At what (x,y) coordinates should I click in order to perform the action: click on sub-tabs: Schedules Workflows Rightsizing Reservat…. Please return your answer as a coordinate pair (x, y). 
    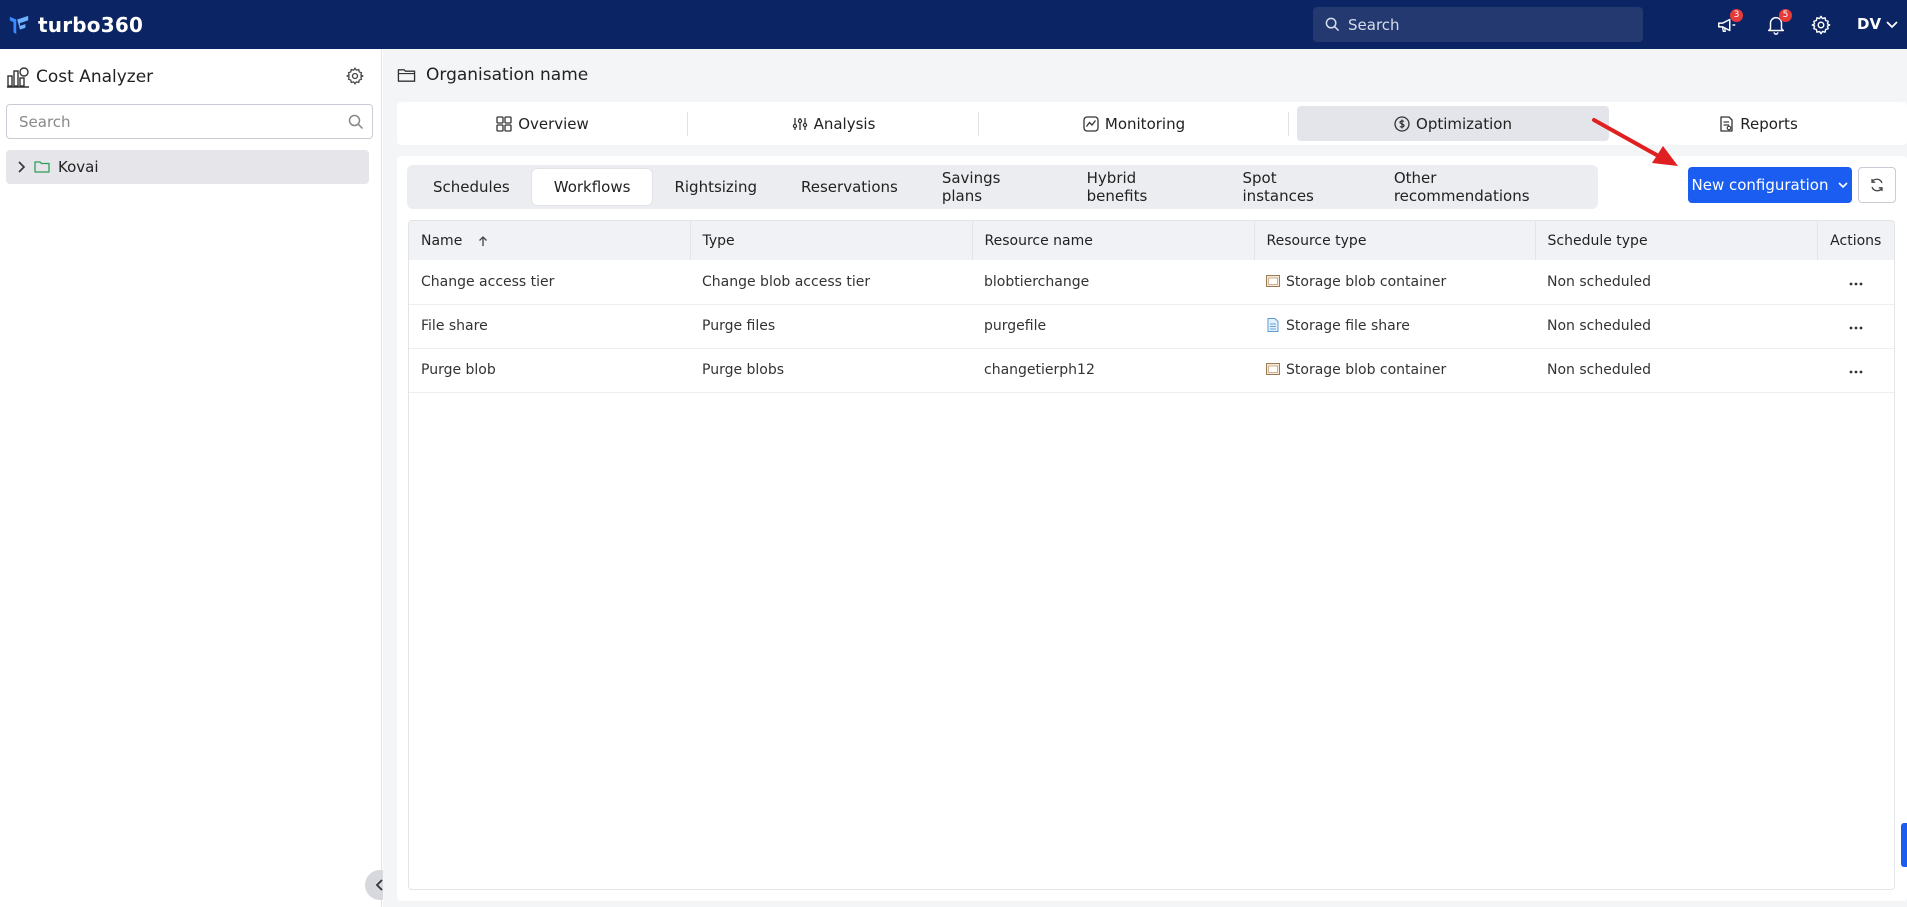
    Looking at the image, I should click on (1002, 187).